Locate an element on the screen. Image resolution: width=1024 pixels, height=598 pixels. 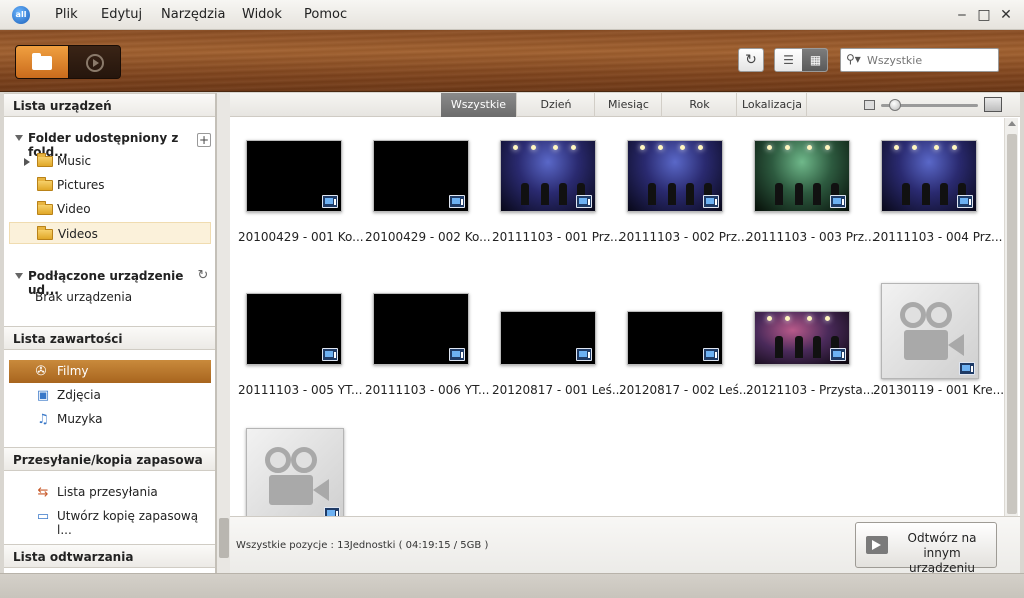
add-folder-button: + is located at coordinates (204, 140).